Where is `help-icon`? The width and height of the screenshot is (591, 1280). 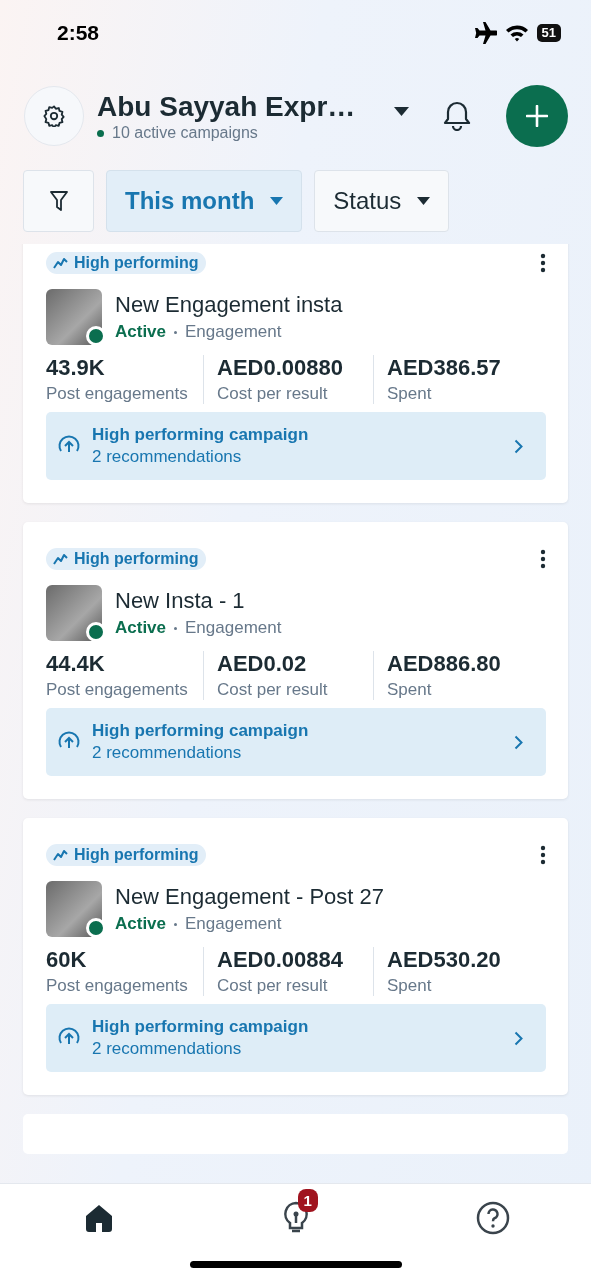 help-icon is located at coordinates (492, 1218).